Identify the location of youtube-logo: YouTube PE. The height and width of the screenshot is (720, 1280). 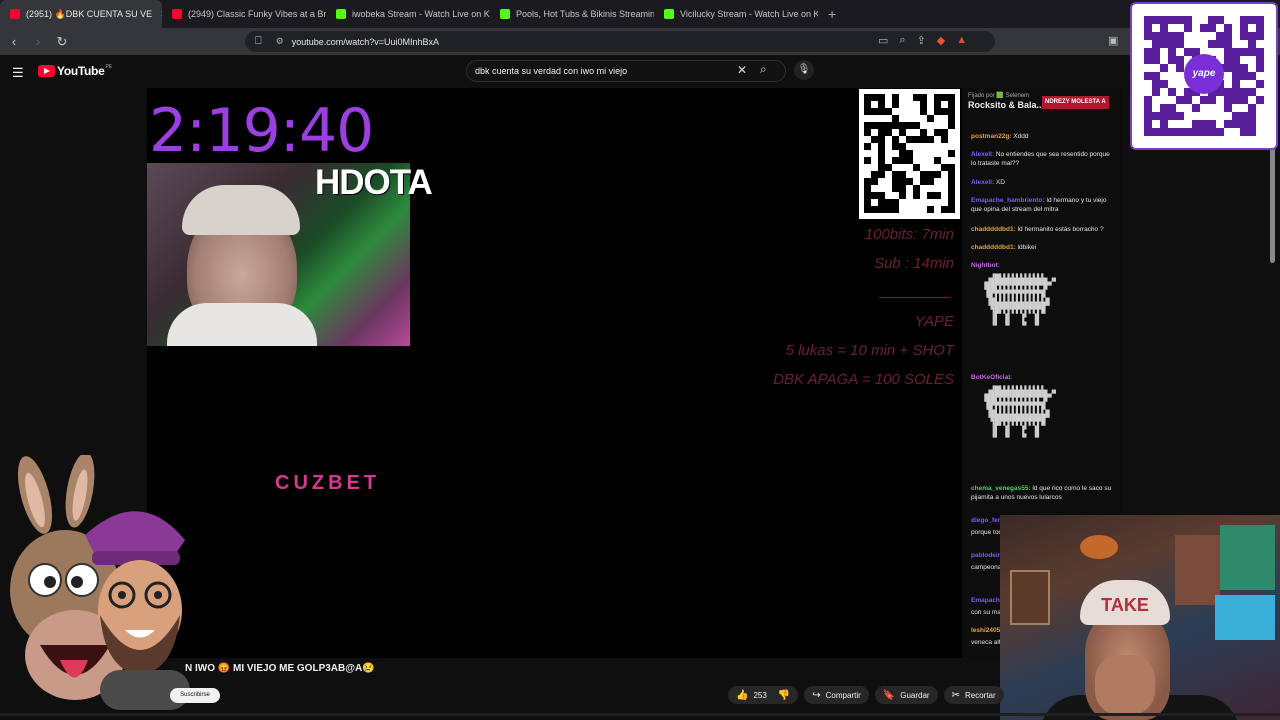
(75, 71).